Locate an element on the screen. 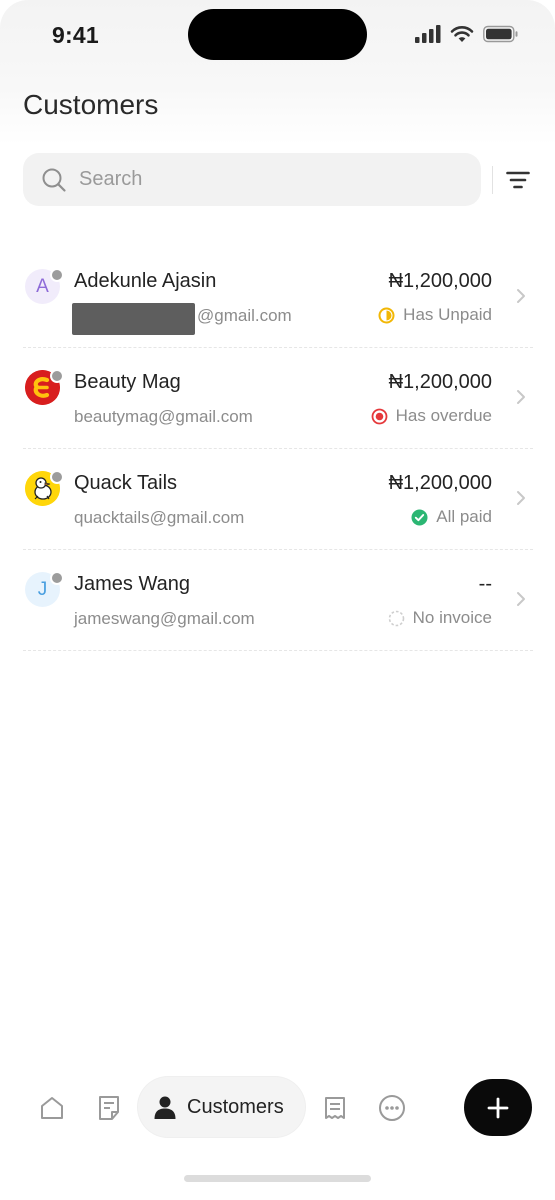 Image resolution: width=555 pixels, height=1200 pixels. nav-home is located at coordinates (52, 1108).